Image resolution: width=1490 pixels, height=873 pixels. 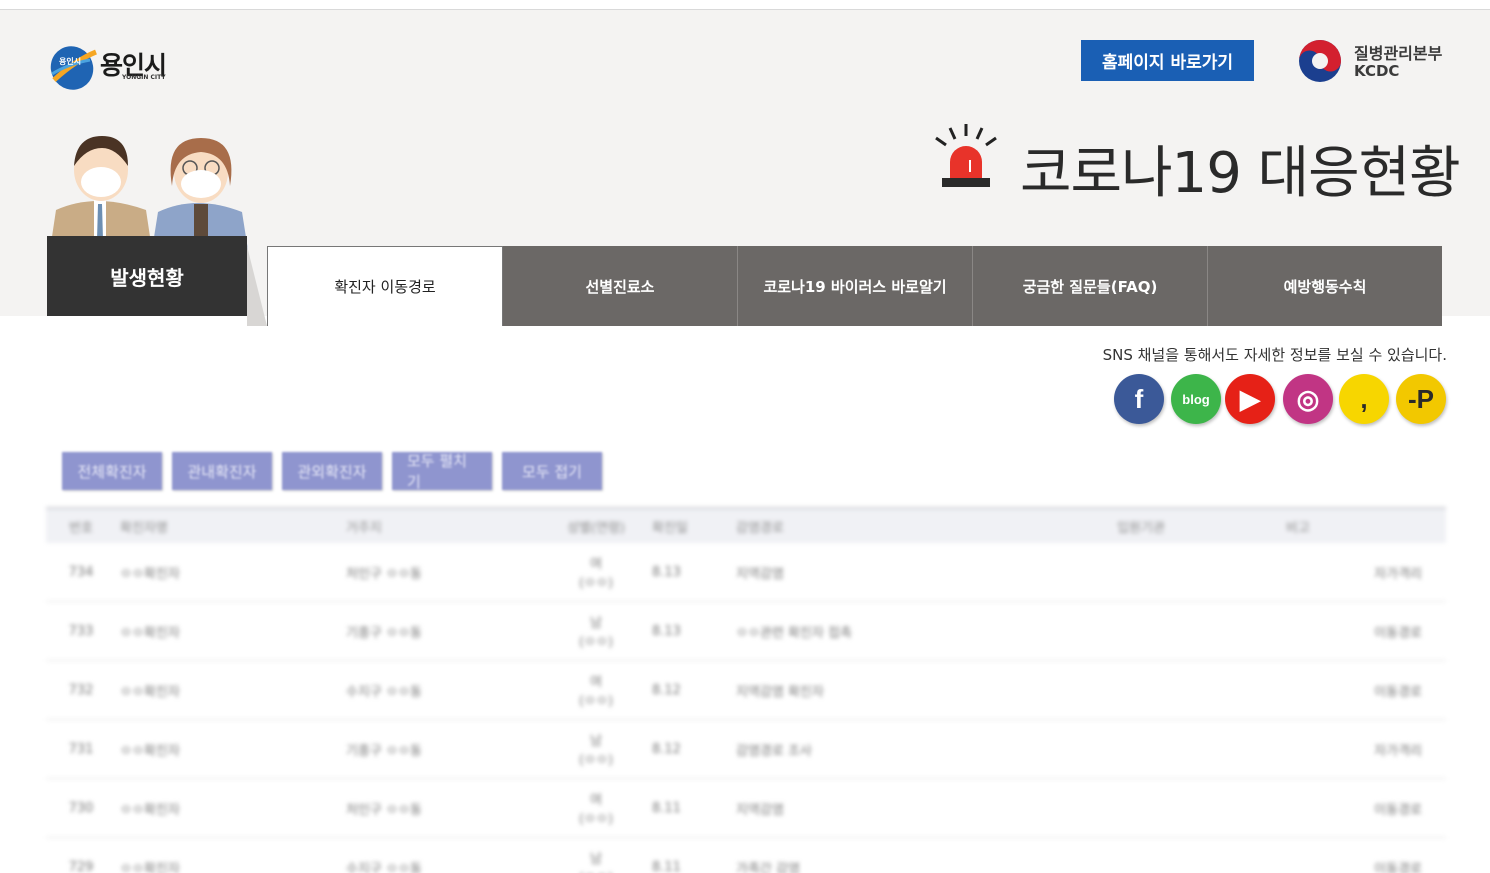 I want to click on table-cell: 734, so click(x=81, y=572).